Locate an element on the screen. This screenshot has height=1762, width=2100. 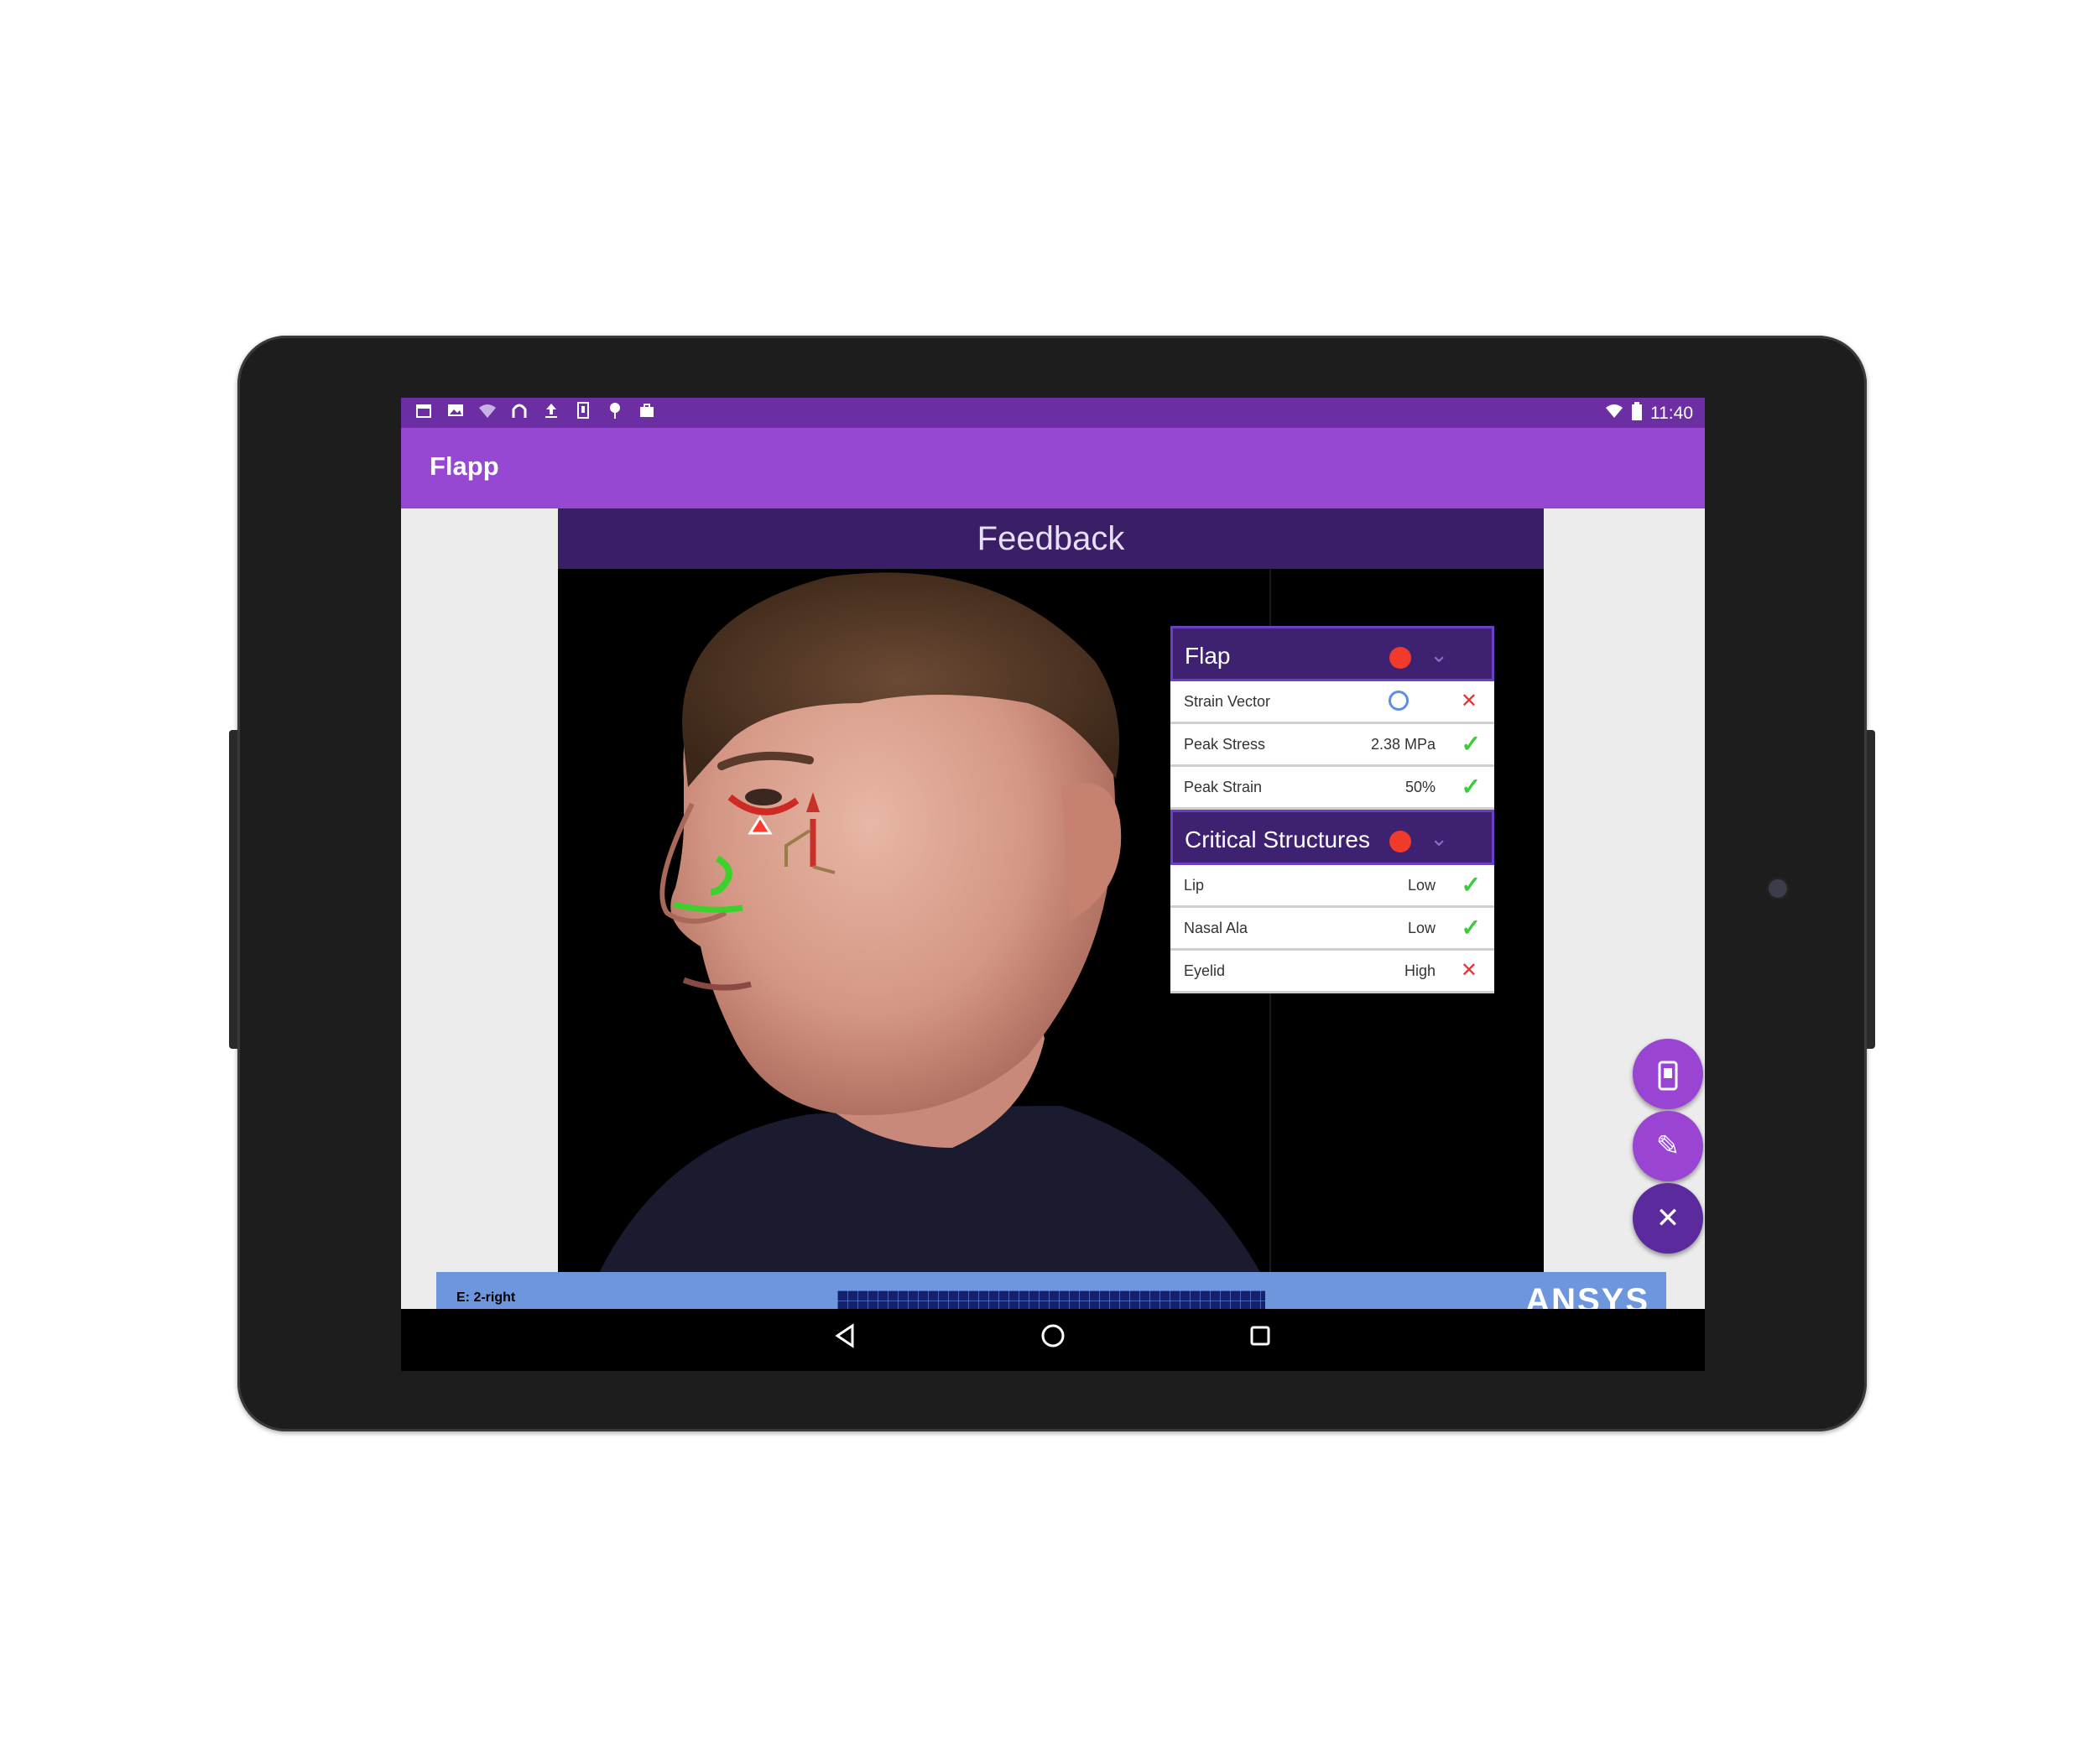
structure-row: Nasal Ala Low ✓ is located at coordinates (1332, 929).